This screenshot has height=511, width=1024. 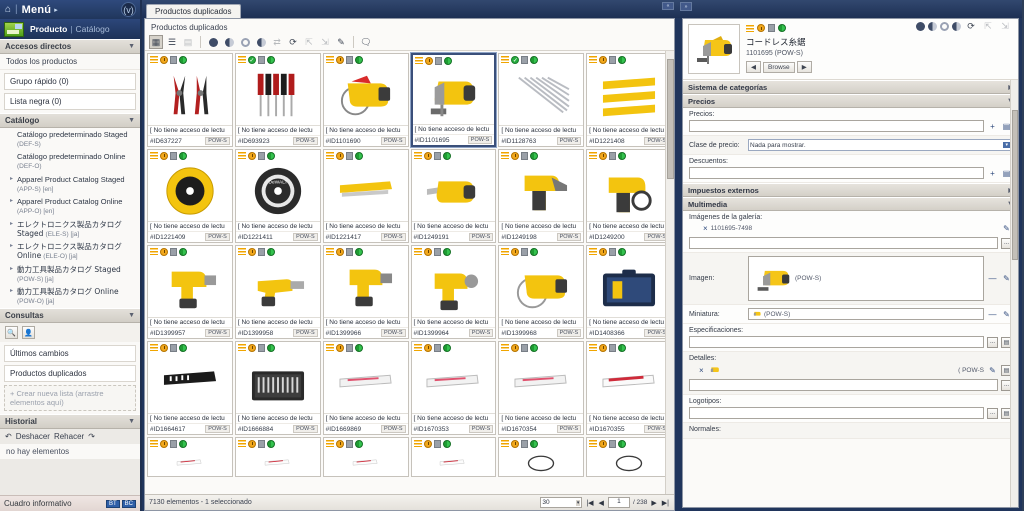 I want to click on menu-label: Menú, so click(x=37, y=10).